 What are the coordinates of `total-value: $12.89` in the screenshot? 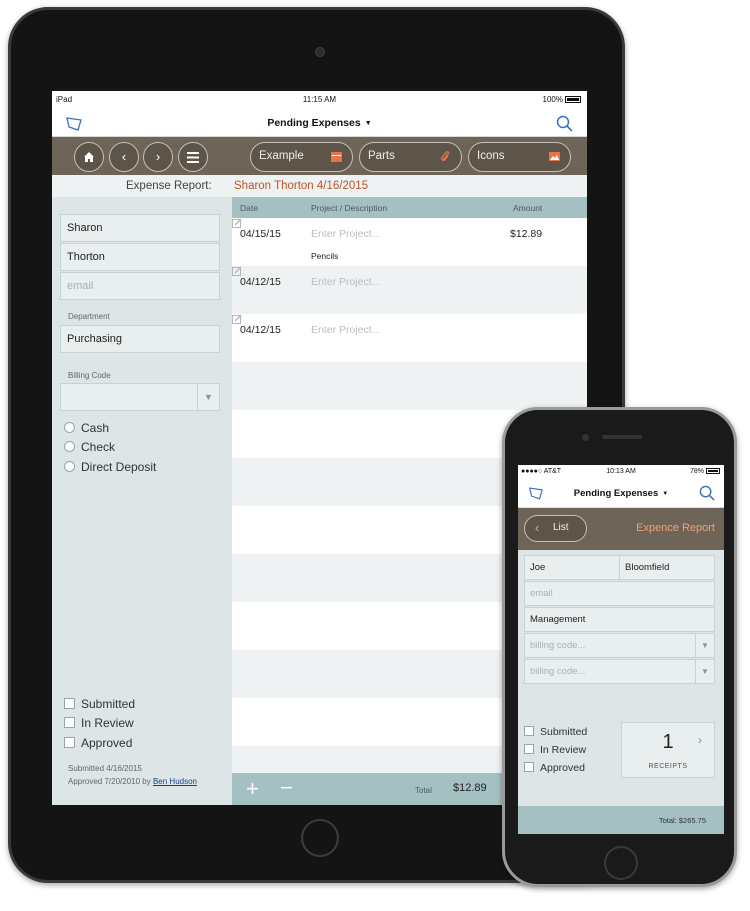 It's located at (470, 788).